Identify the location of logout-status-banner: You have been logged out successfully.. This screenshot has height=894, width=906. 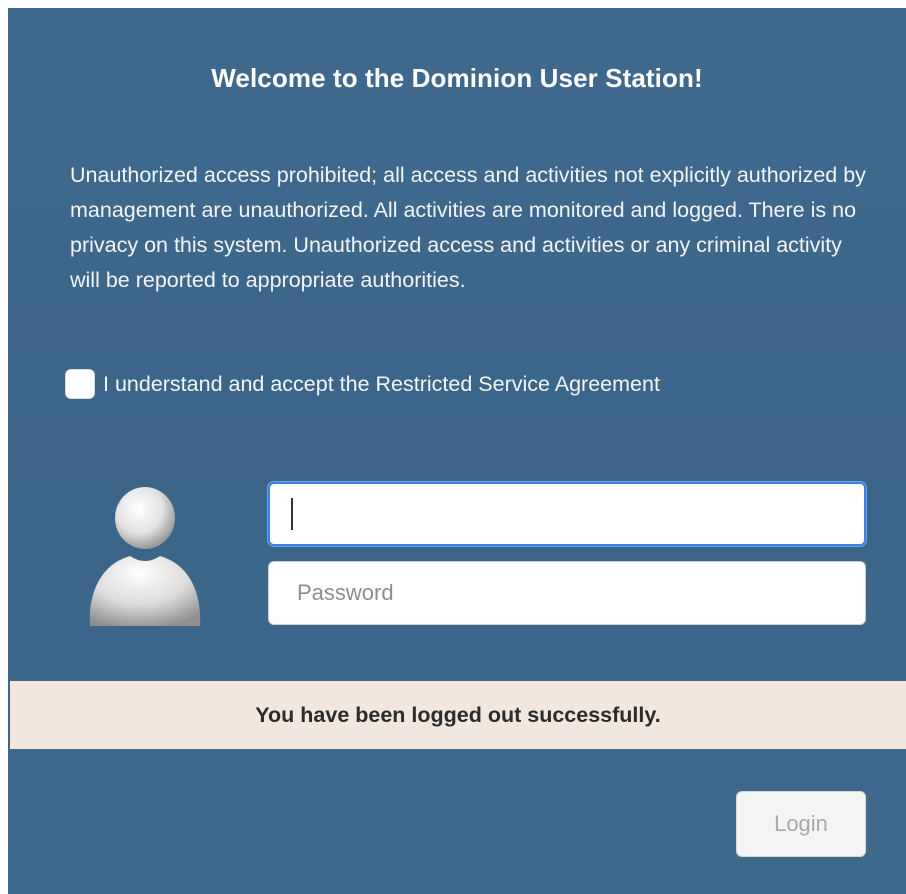
(458, 715).